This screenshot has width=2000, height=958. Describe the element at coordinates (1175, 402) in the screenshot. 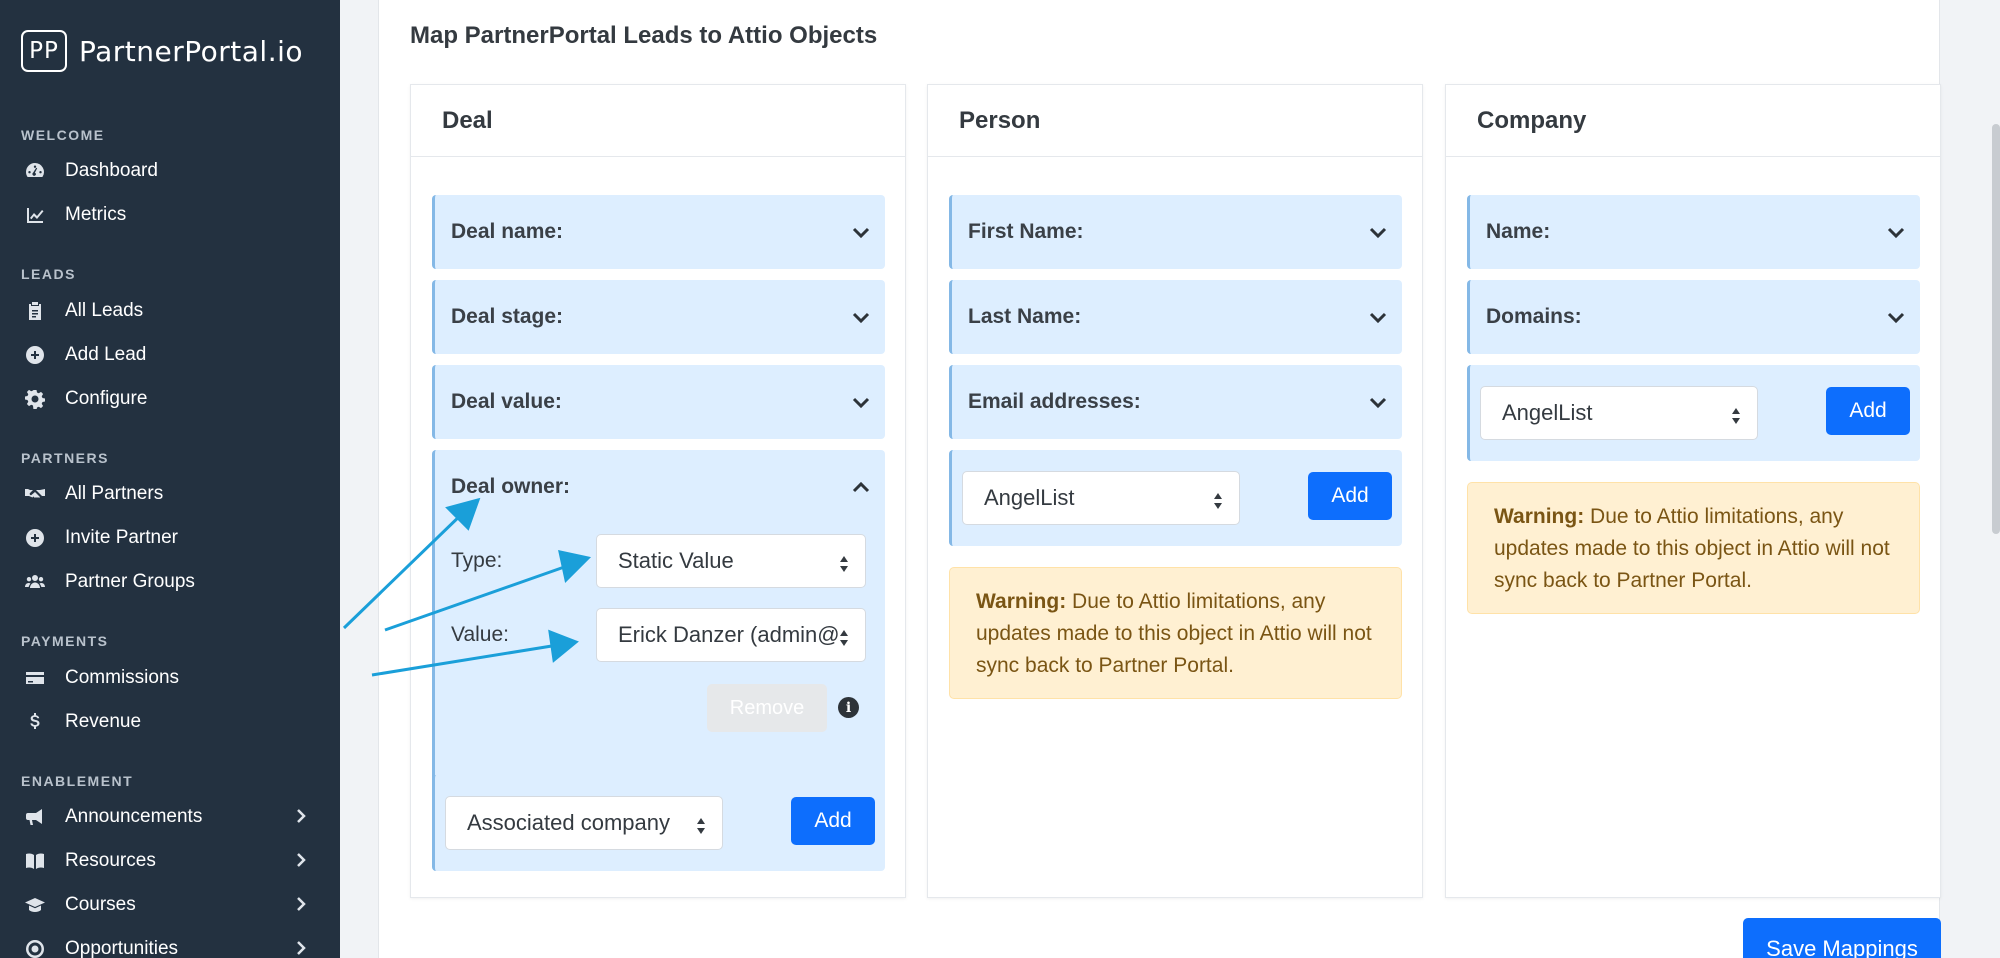

I see `email-addresses-field: Email addresses:` at that location.